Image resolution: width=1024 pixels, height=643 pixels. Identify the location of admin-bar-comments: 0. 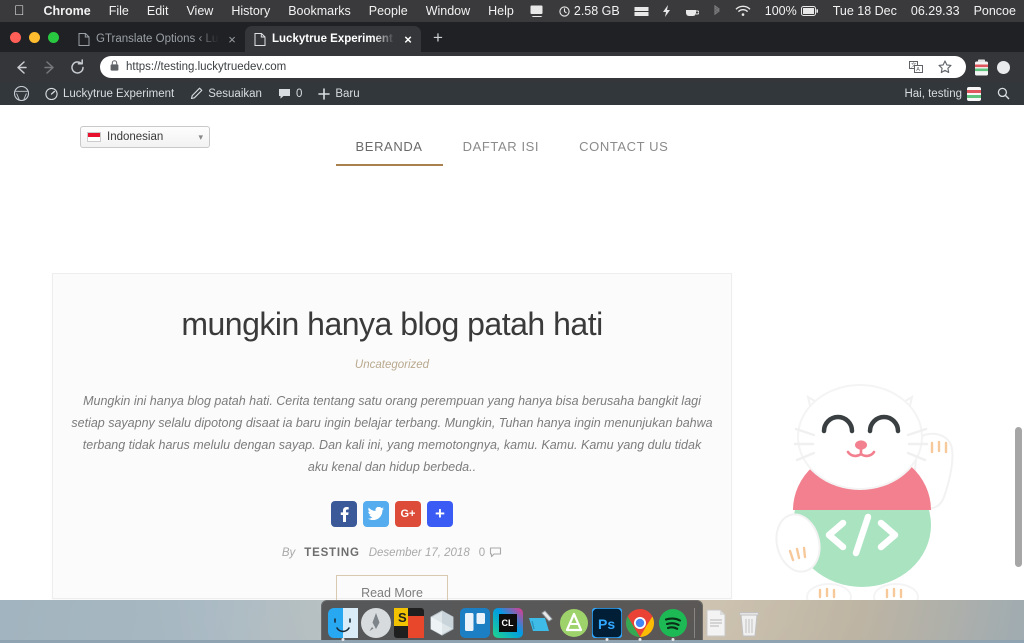
(290, 93).